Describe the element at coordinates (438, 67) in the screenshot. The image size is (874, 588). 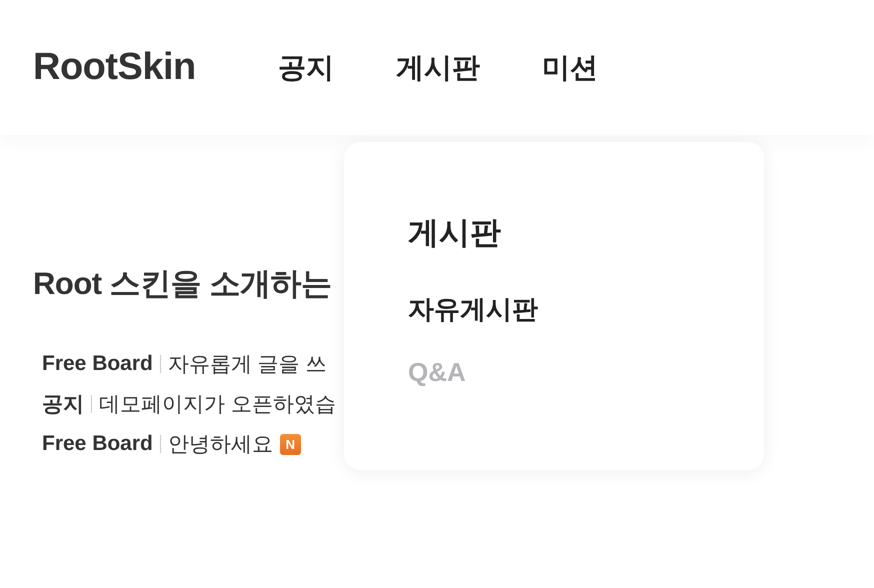
I see `nav-link: 게시판` at that location.